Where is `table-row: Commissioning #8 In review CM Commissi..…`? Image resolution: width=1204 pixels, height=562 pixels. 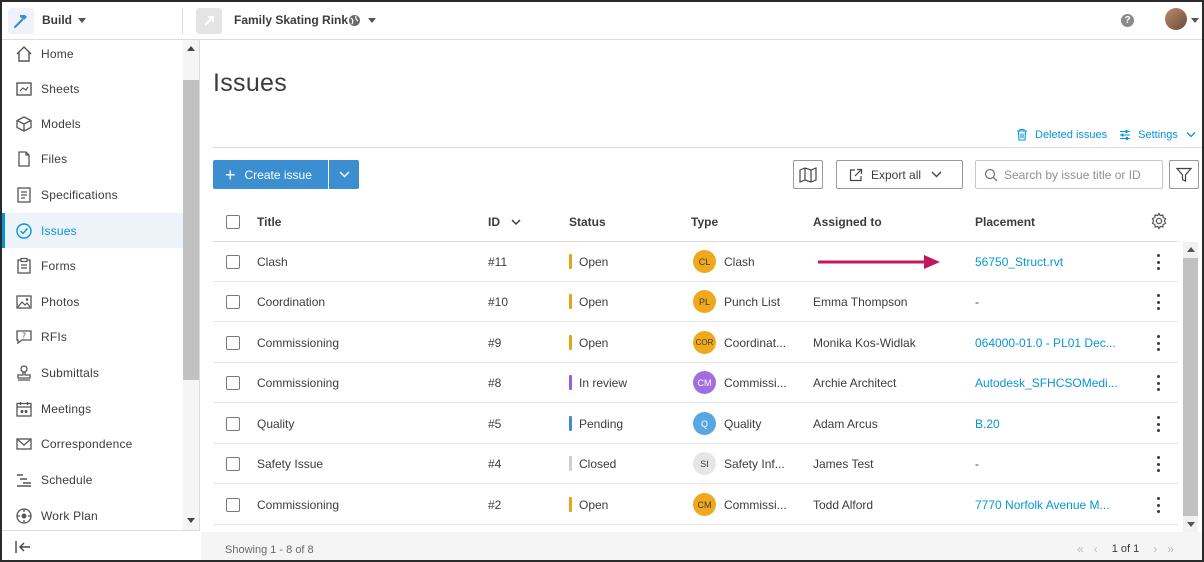 table-row: Commissioning #8 In review CM Commissi..… is located at coordinates (695, 383).